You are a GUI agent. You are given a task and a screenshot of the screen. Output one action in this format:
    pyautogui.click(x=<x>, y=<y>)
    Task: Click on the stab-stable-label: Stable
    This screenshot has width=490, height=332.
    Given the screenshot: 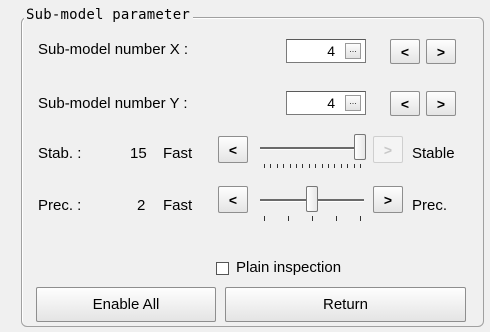 What is the action you would take?
    pyautogui.click(x=433, y=153)
    